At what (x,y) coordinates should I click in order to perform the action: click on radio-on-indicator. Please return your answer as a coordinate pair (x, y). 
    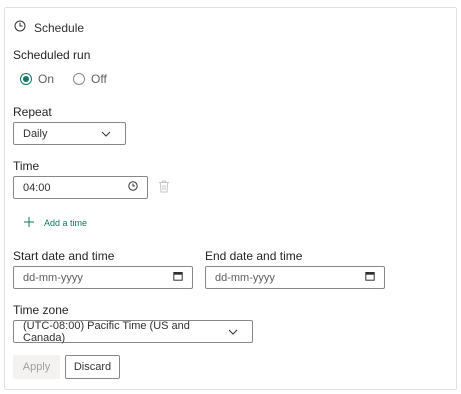
    Looking at the image, I should click on (26, 79).